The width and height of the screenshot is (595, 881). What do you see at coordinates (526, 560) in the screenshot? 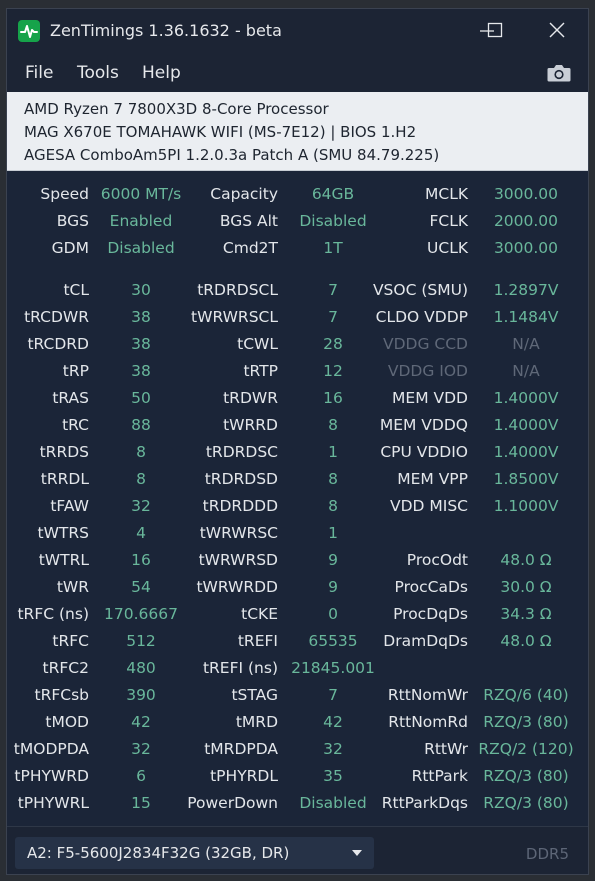
I see `procodt-value: 48.0 Ω` at bounding box center [526, 560].